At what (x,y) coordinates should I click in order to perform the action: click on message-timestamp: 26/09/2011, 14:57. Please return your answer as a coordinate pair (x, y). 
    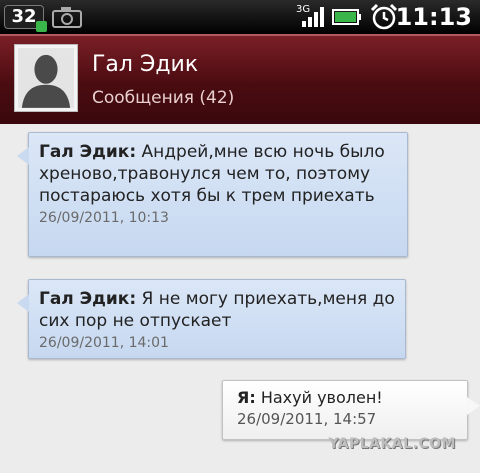
    Looking at the image, I should click on (307, 419).